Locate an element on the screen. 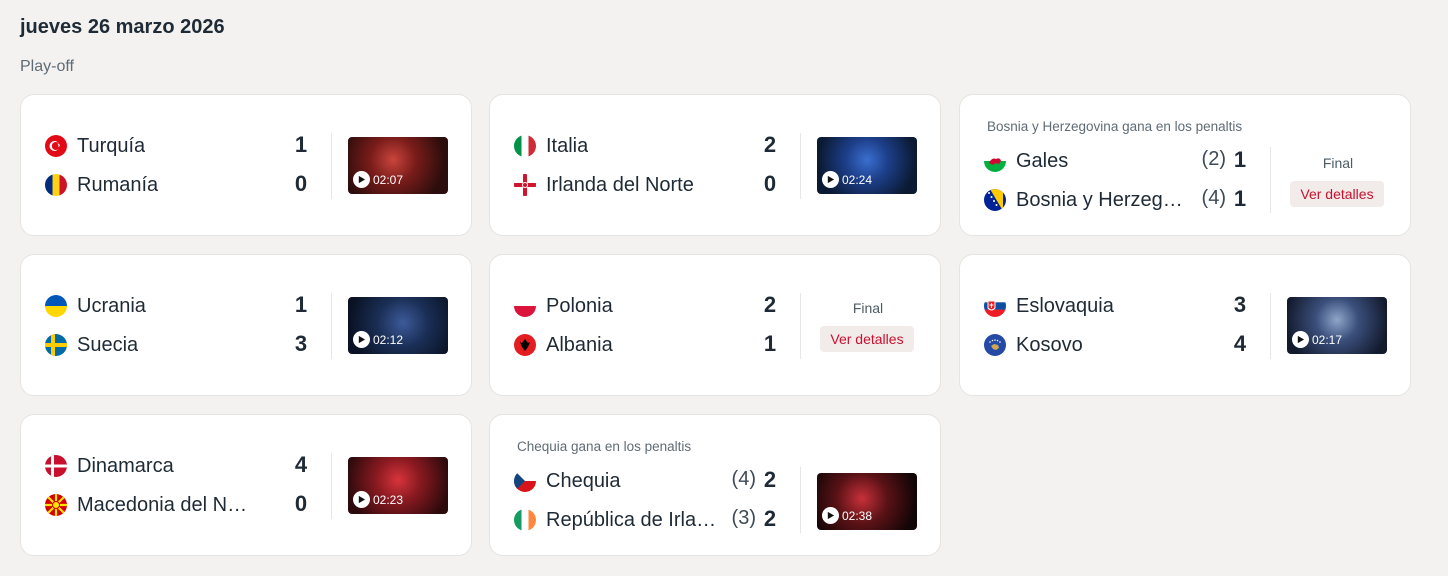 This screenshot has width=1448, height=576. video-duration: 02:12 is located at coordinates (388, 339).